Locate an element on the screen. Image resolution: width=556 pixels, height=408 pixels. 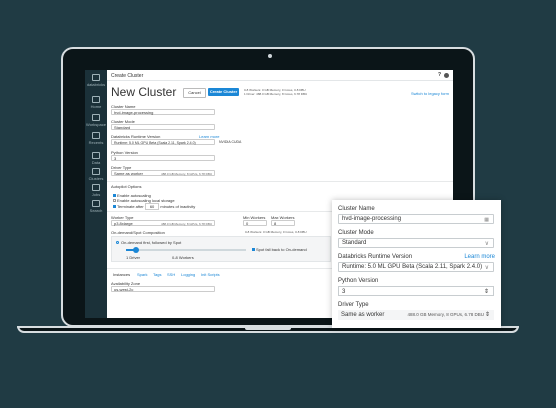
zoom-cluster-name-label: Cluster Name is located at coordinates (356, 209).